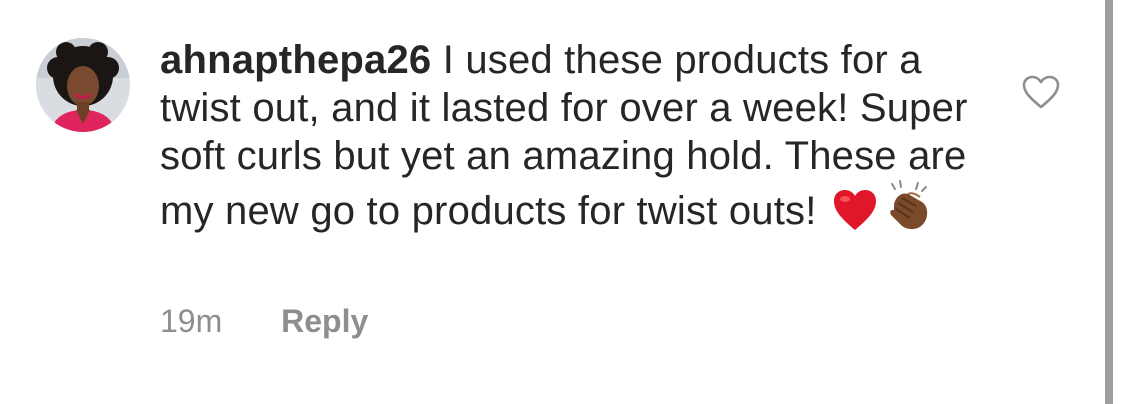 Image resolution: width=1125 pixels, height=404 pixels. What do you see at coordinates (324, 321) in the screenshot?
I see `reply-button: Reply` at bounding box center [324, 321].